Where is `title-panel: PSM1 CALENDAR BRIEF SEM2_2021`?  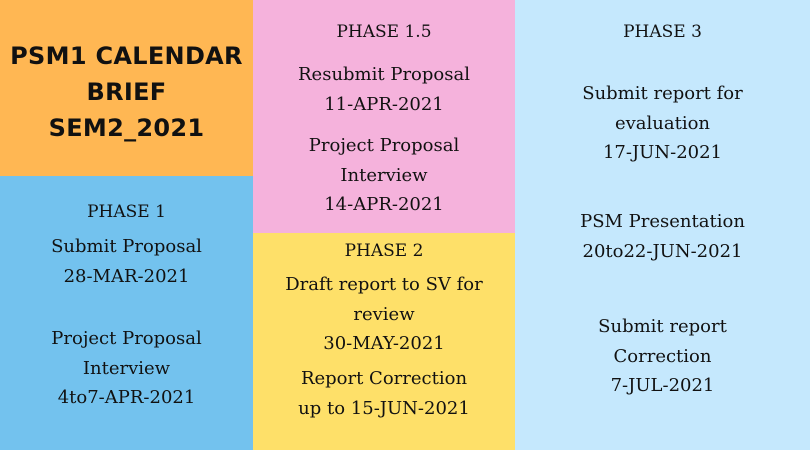
title-panel: PSM1 CALENDAR BRIEF SEM2_2021 is located at coordinates (126, 88).